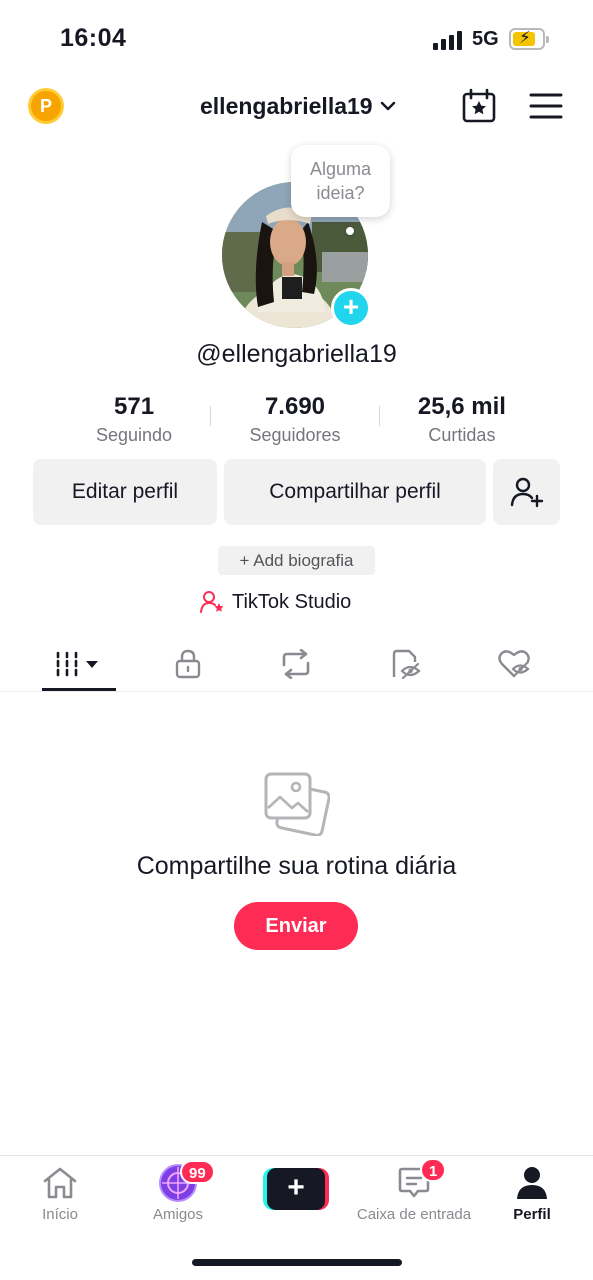 The height and width of the screenshot is (1280, 593). I want to click on stat-label: Curtidas, so click(462, 435).